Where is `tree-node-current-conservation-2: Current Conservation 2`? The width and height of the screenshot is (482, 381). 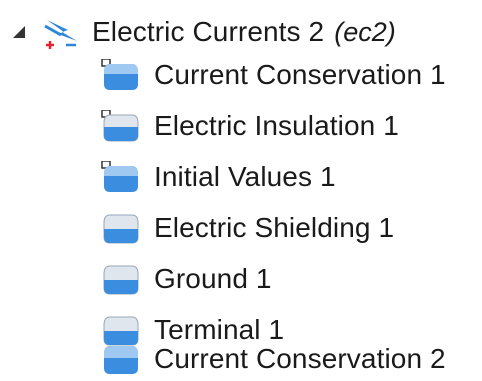
tree-node-current-conservation-2: Current Conservation 2 is located at coordinates (273, 359).